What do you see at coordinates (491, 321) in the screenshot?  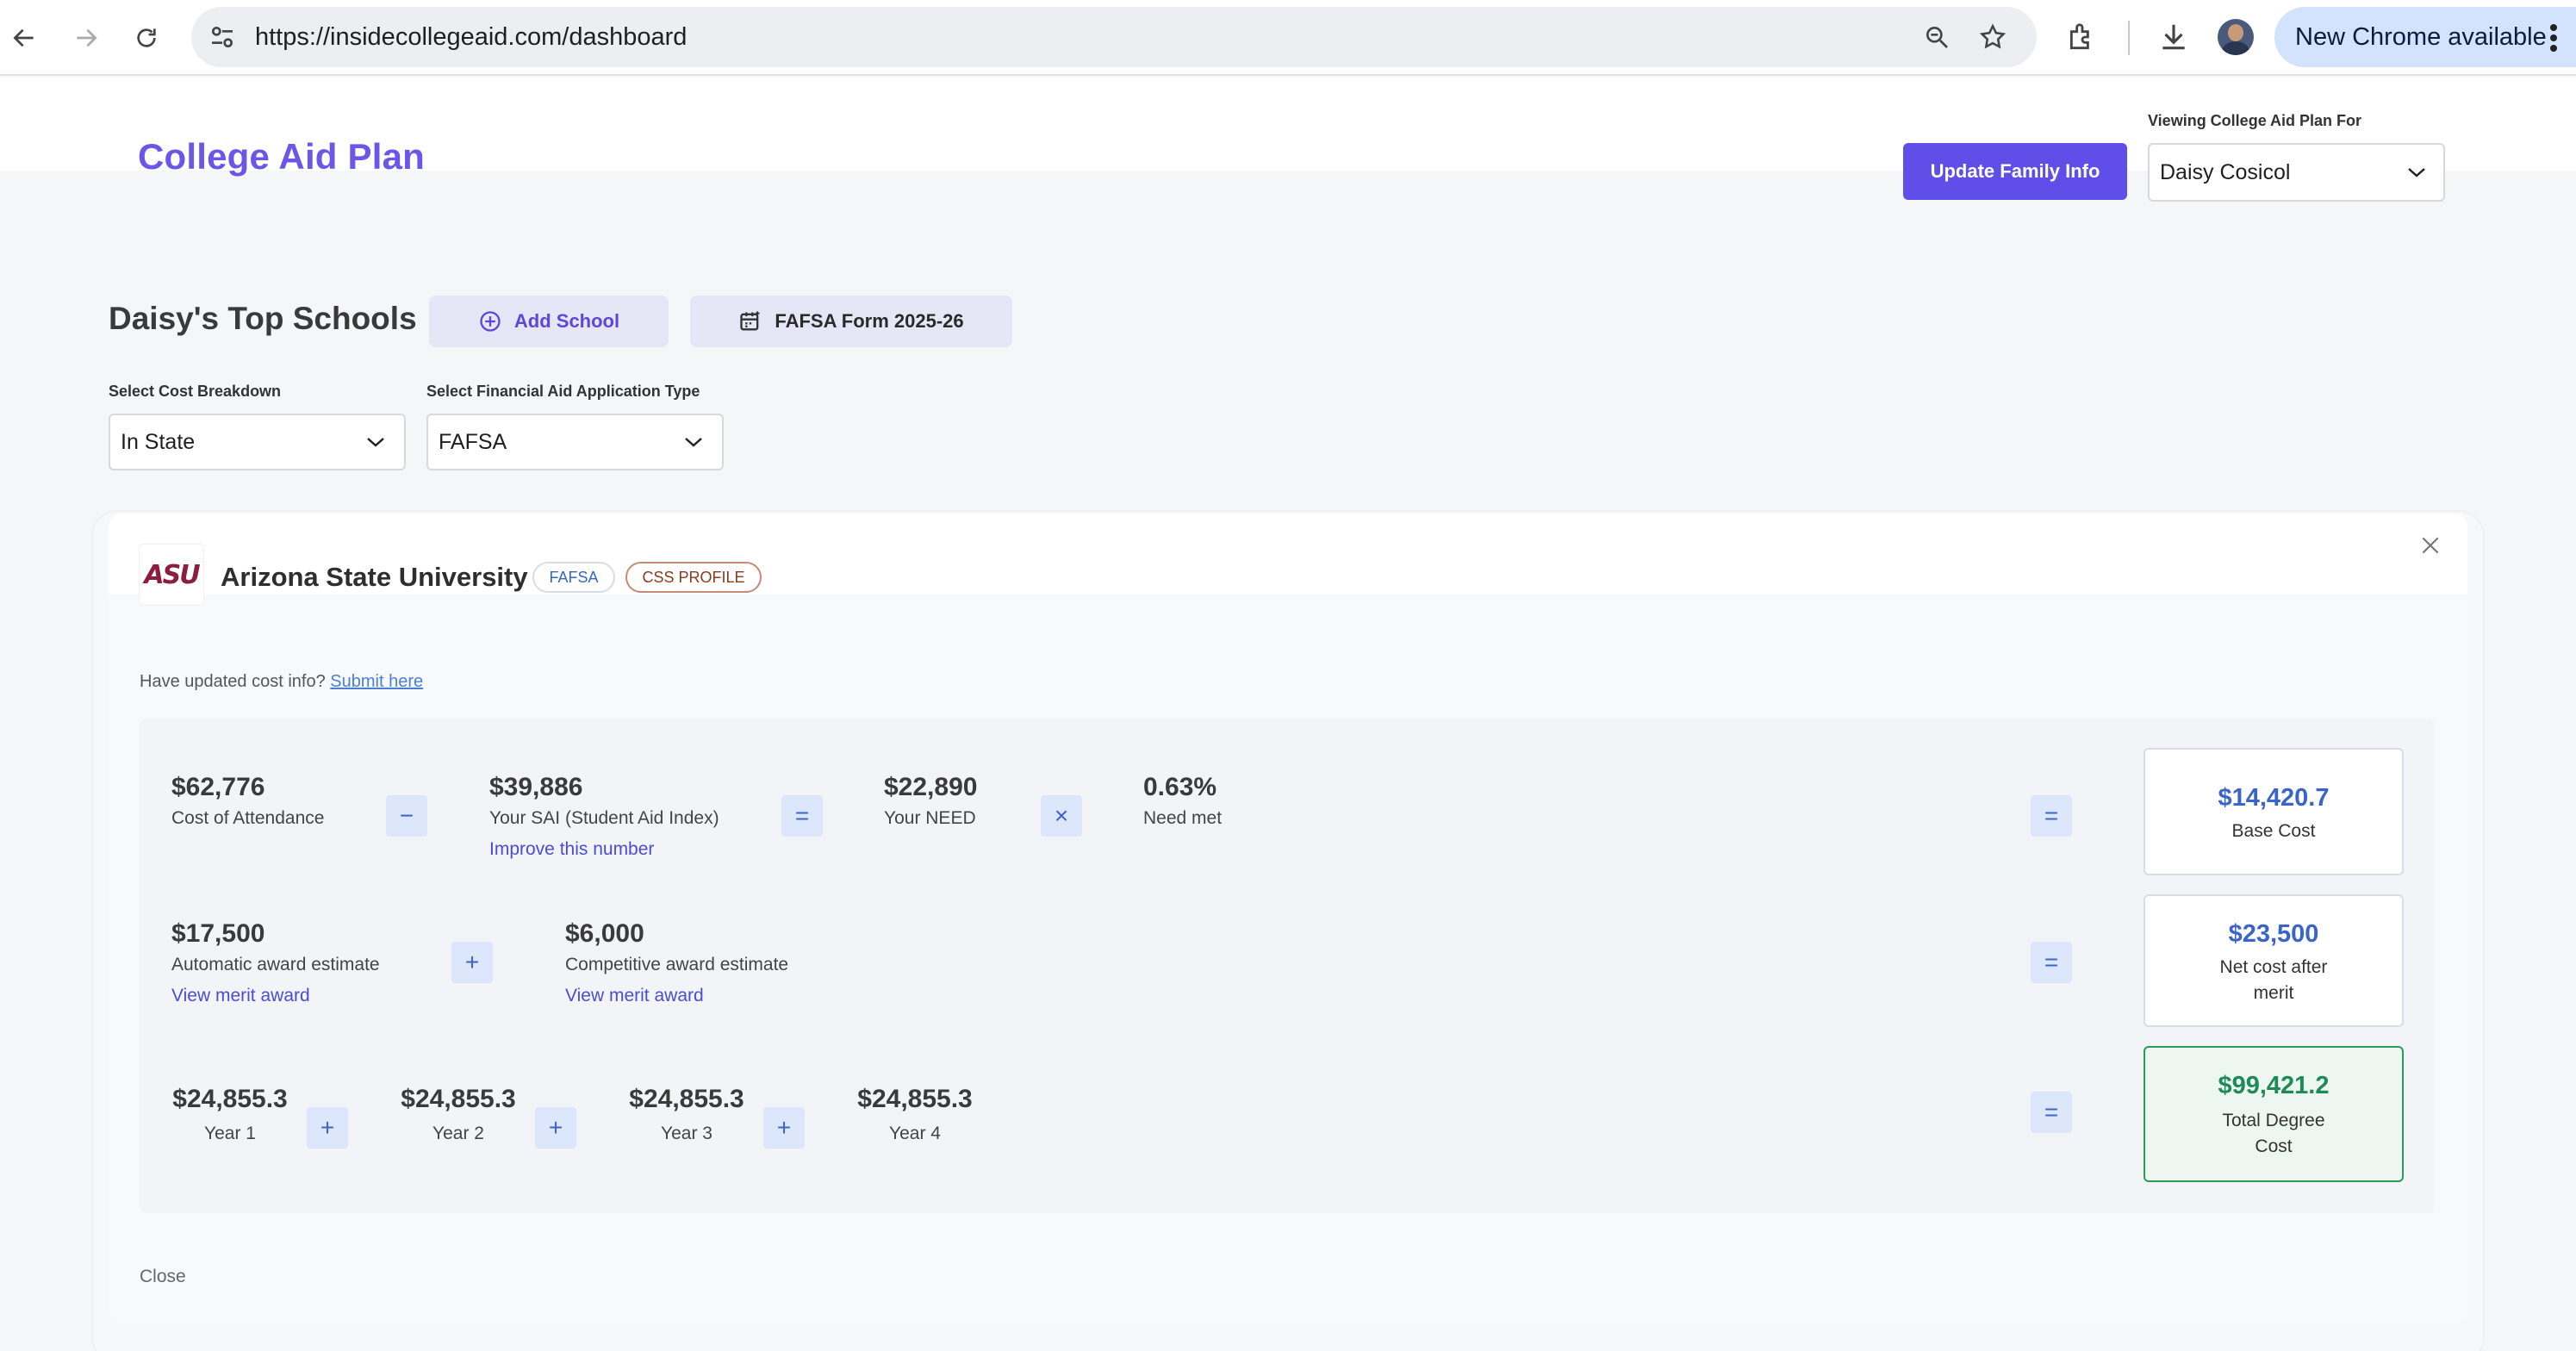 I see `plus-circle-icon` at bounding box center [491, 321].